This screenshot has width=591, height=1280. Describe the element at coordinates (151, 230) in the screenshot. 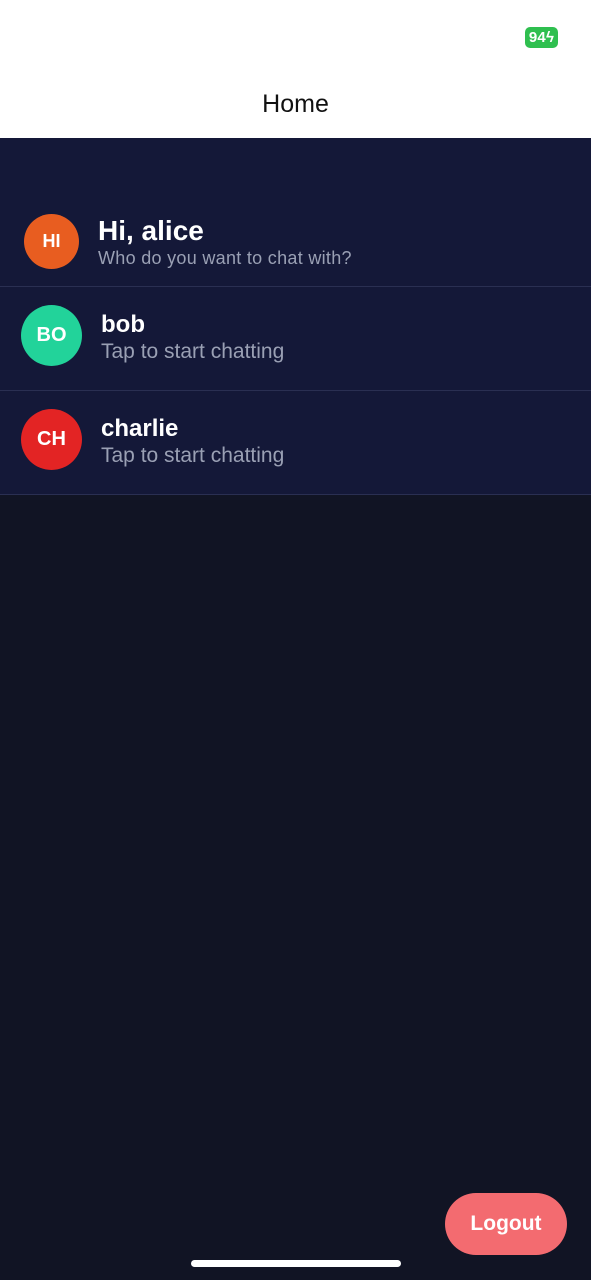

I see `greeting-title: Hi, alice` at that location.